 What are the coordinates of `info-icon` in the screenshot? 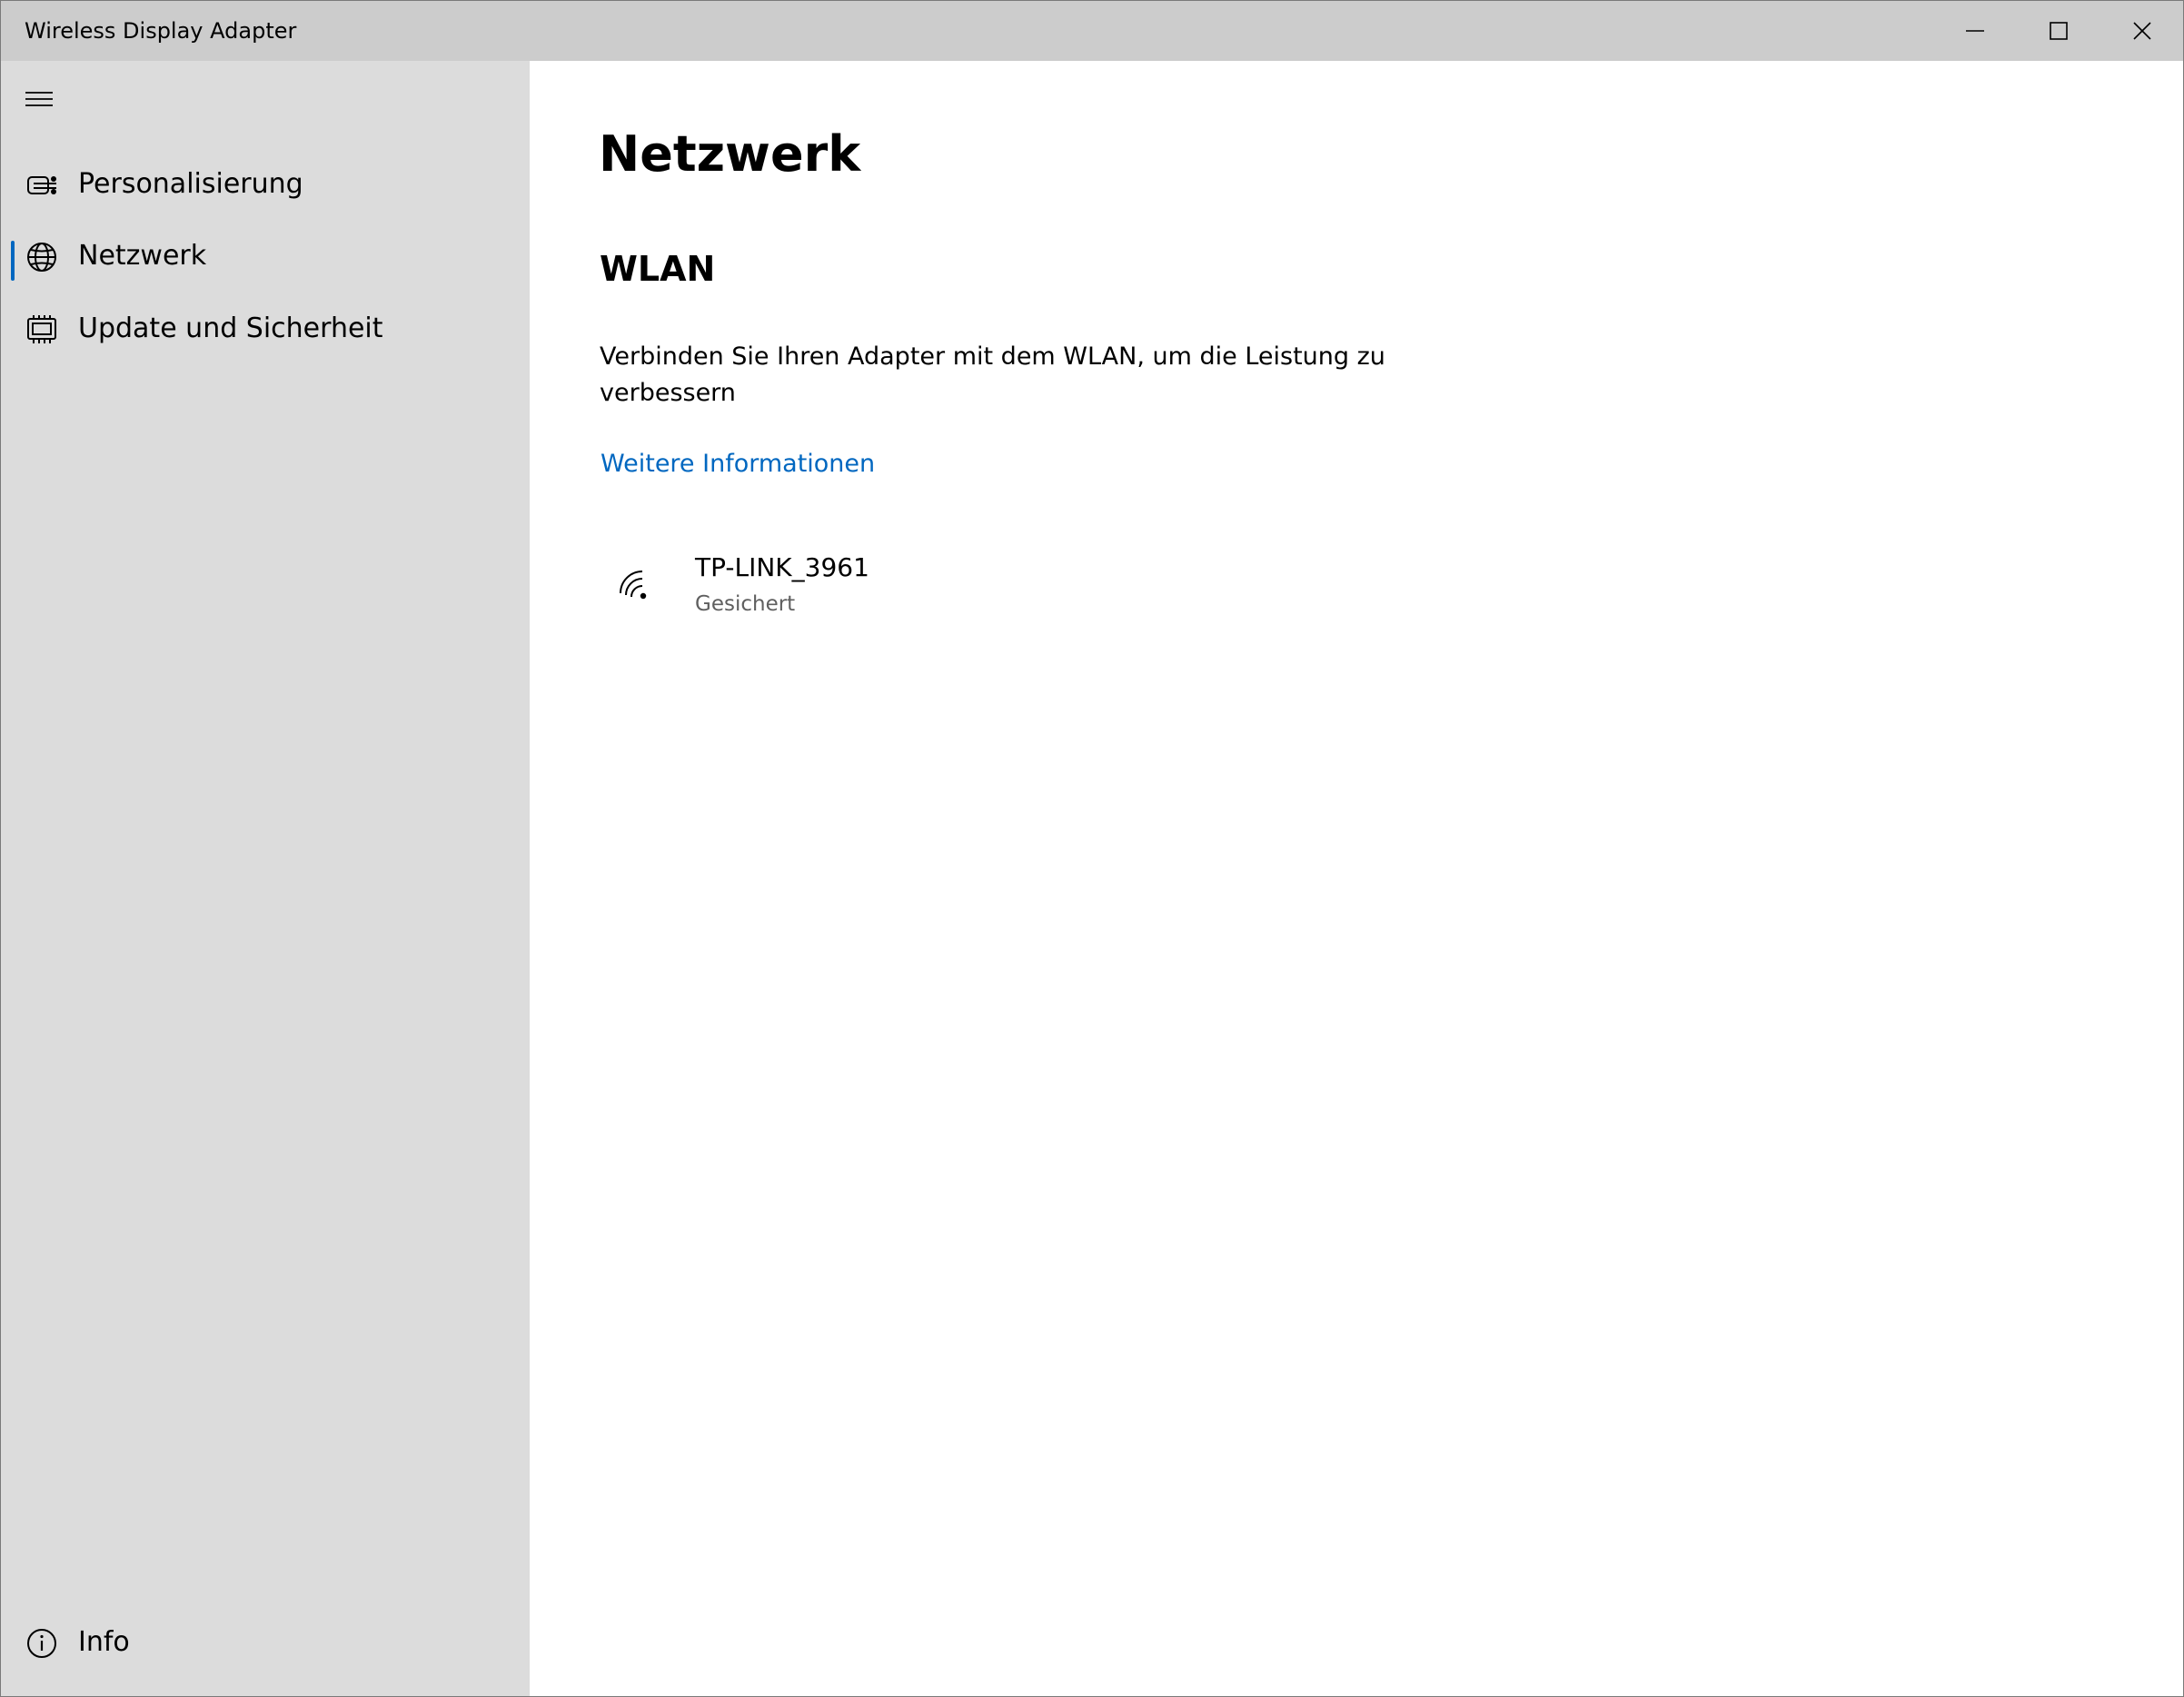 It's located at (41, 1643).